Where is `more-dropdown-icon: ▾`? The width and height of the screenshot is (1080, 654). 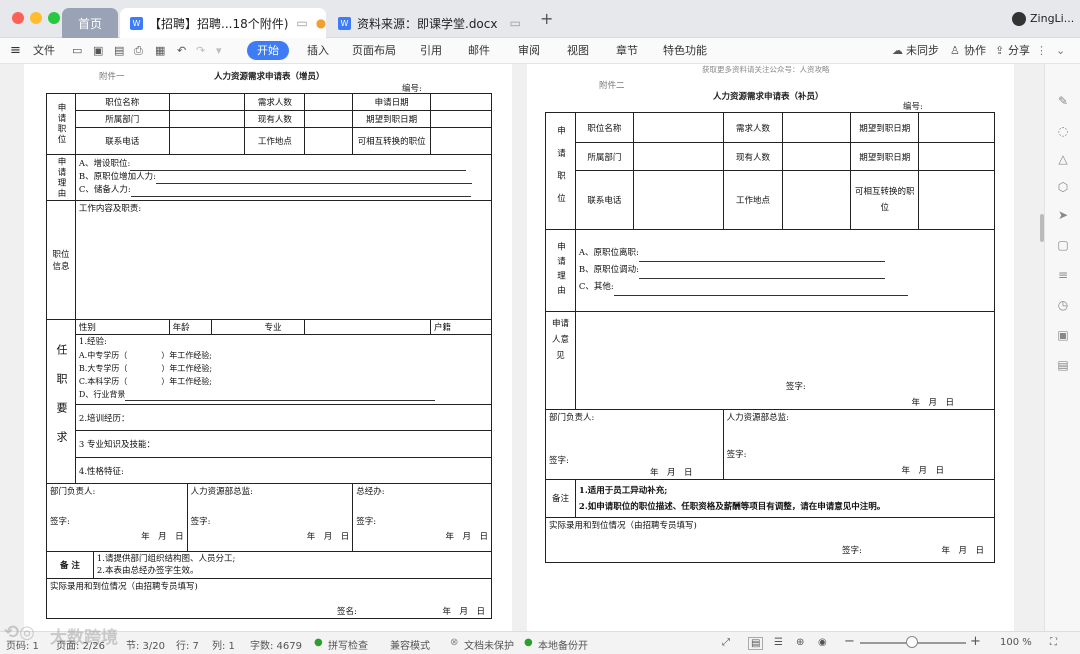 more-dropdown-icon: ▾ is located at coordinates (219, 50).